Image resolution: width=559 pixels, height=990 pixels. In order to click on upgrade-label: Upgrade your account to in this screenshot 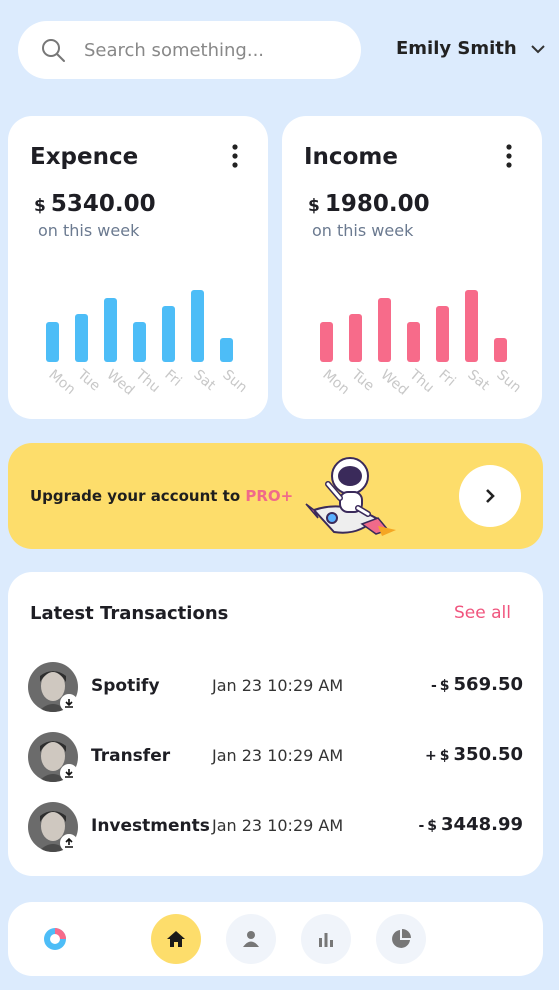, I will do `click(138, 496)`.